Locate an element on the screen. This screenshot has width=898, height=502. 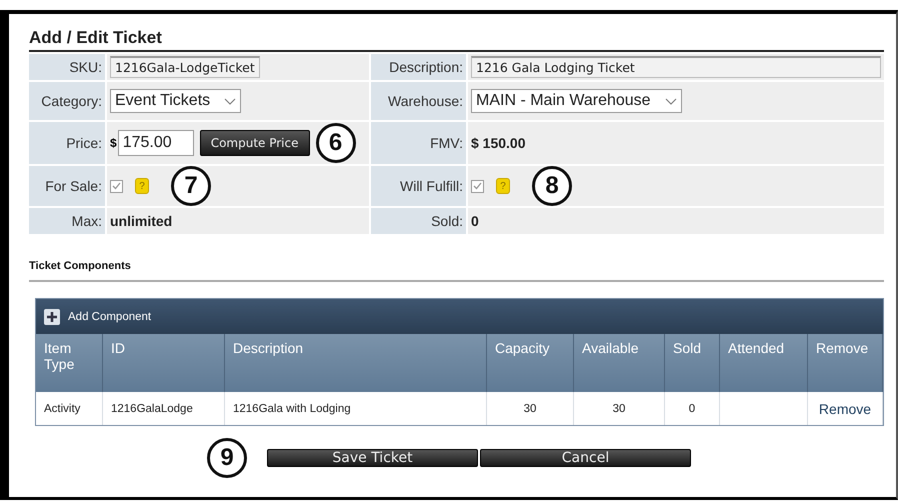
column-header: Attended is located at coordinates (764, 363).